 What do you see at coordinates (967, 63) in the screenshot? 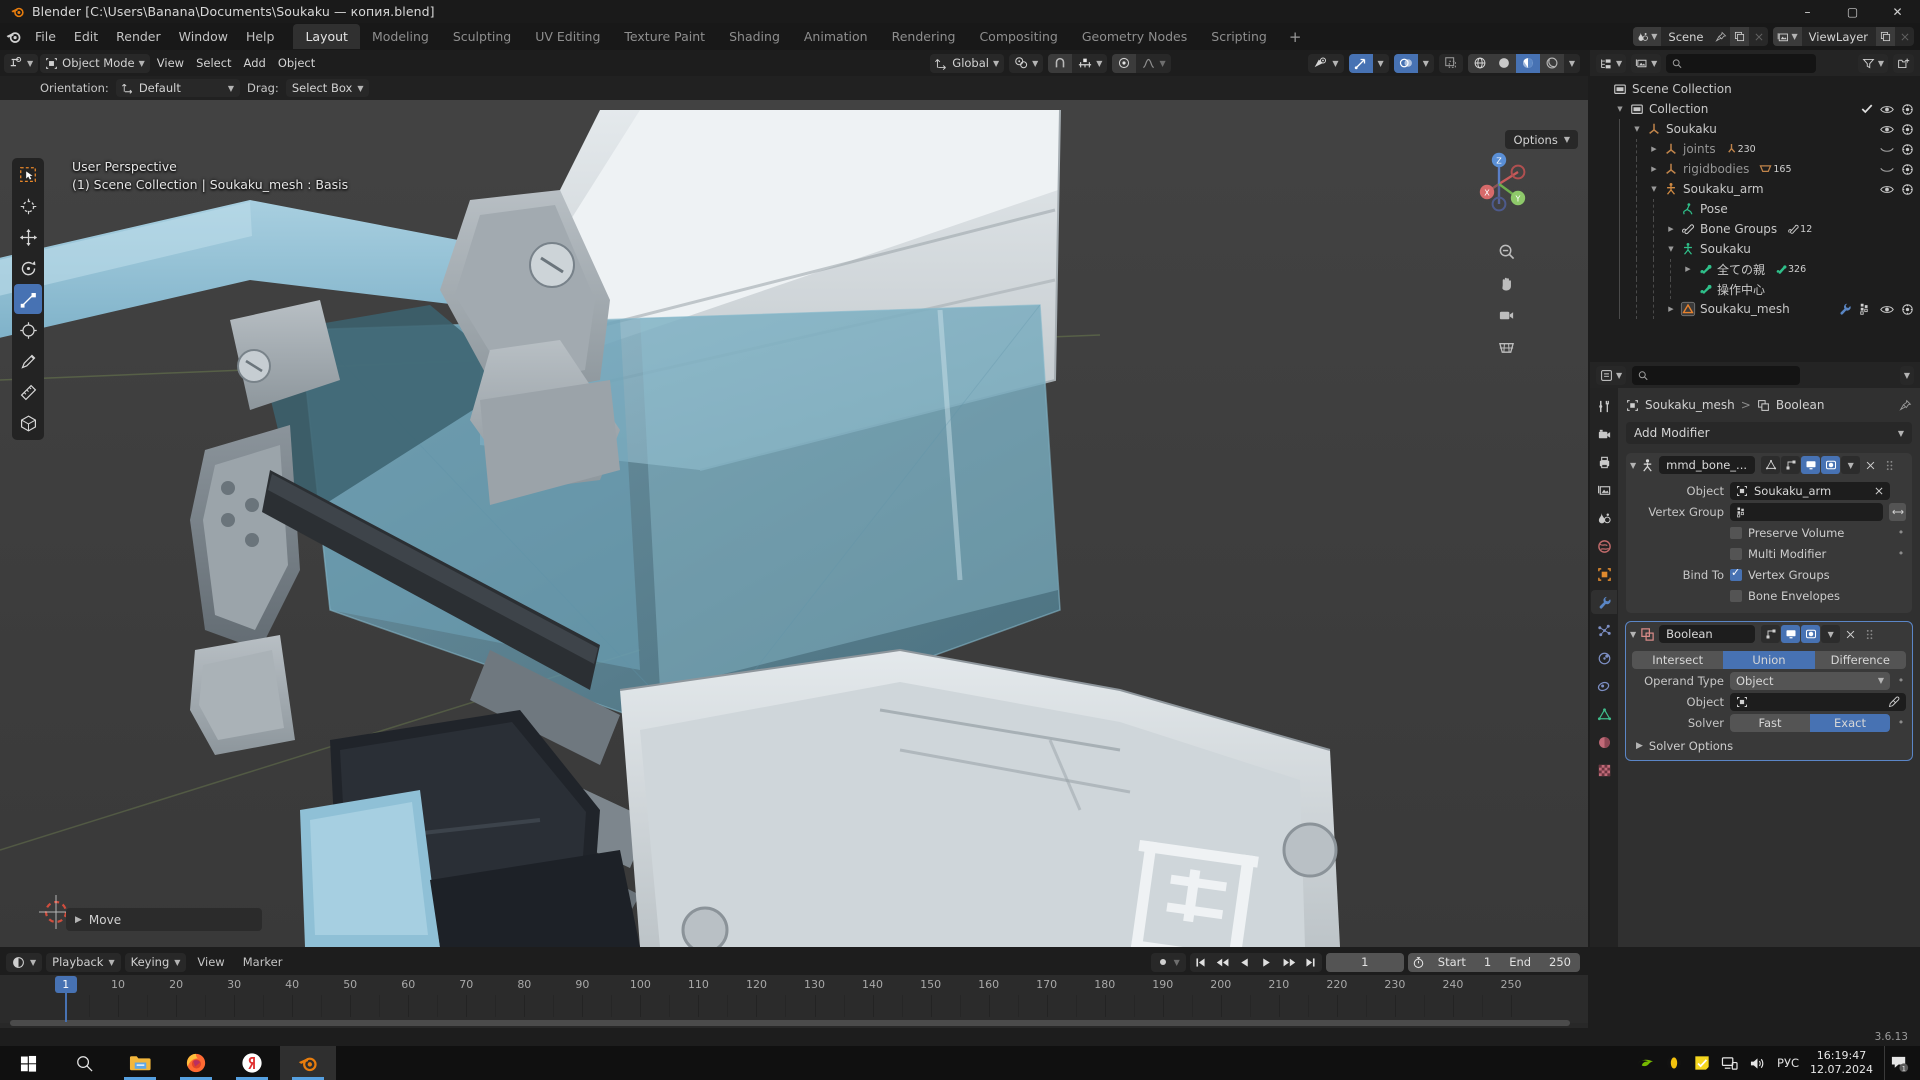
I see `transform-orientation-selector: Global ▼` at bounding box center [967, 63].